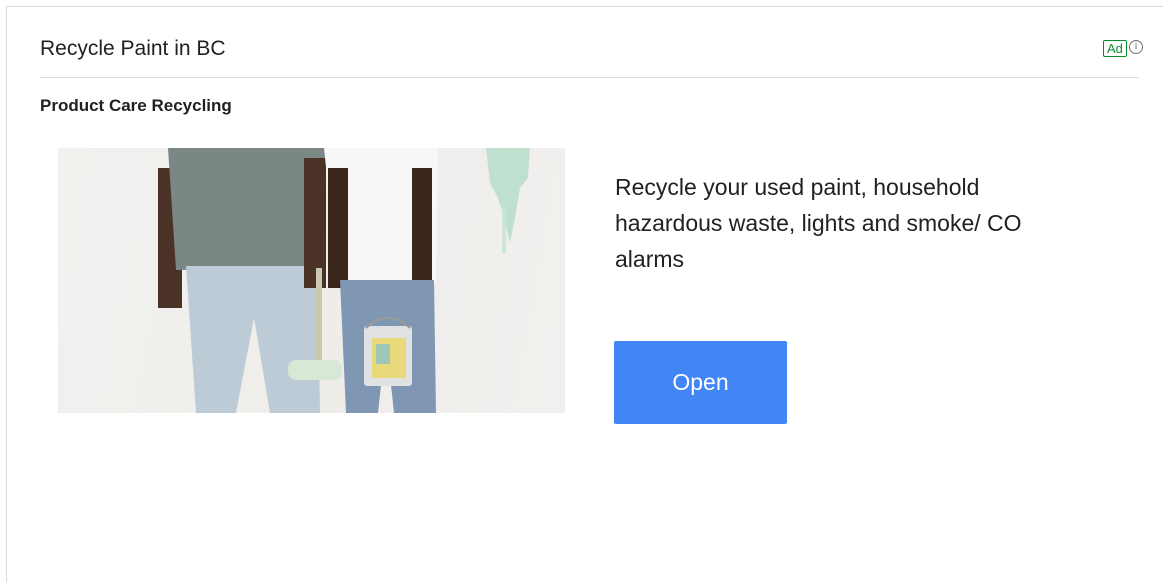 The width and height of the screenshot is (1163, 582). What do you see at coordinates (344, 280) in the screenshot?
I see `painters-illustration` at bounding box center [344, 280].